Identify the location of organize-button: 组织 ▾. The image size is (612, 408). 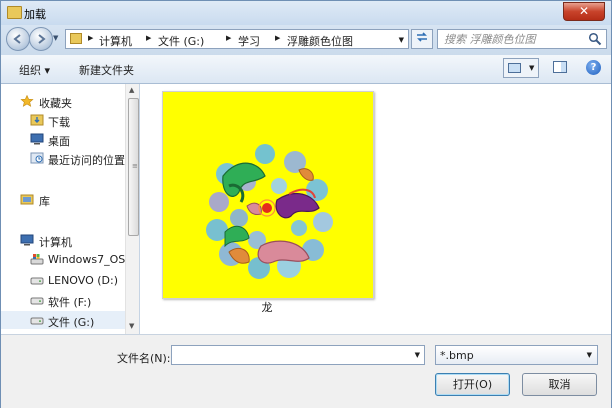
(34, 70).